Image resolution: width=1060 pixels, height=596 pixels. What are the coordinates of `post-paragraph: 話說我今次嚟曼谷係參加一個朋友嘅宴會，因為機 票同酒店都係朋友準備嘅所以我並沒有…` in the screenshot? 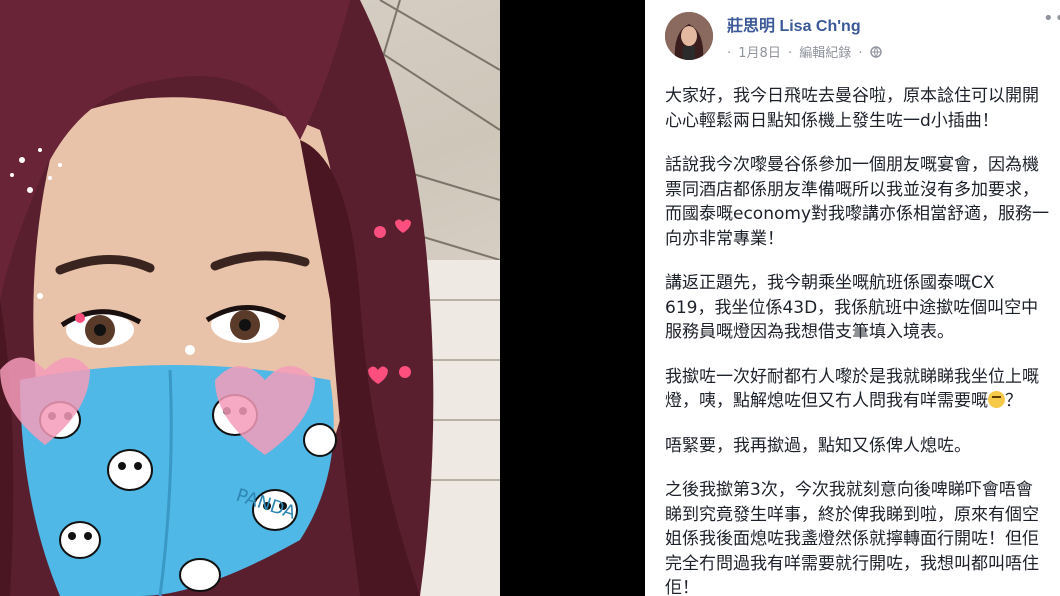 It's located at (857, 202).